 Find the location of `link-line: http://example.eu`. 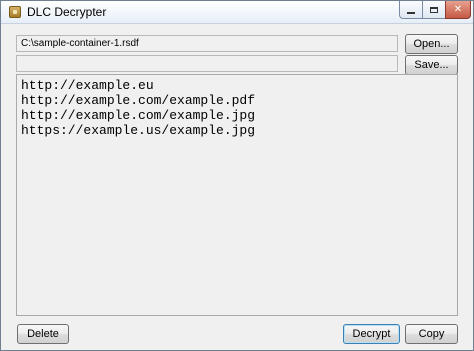

link-line: http://example.eu is located at coordinates (87, 85).